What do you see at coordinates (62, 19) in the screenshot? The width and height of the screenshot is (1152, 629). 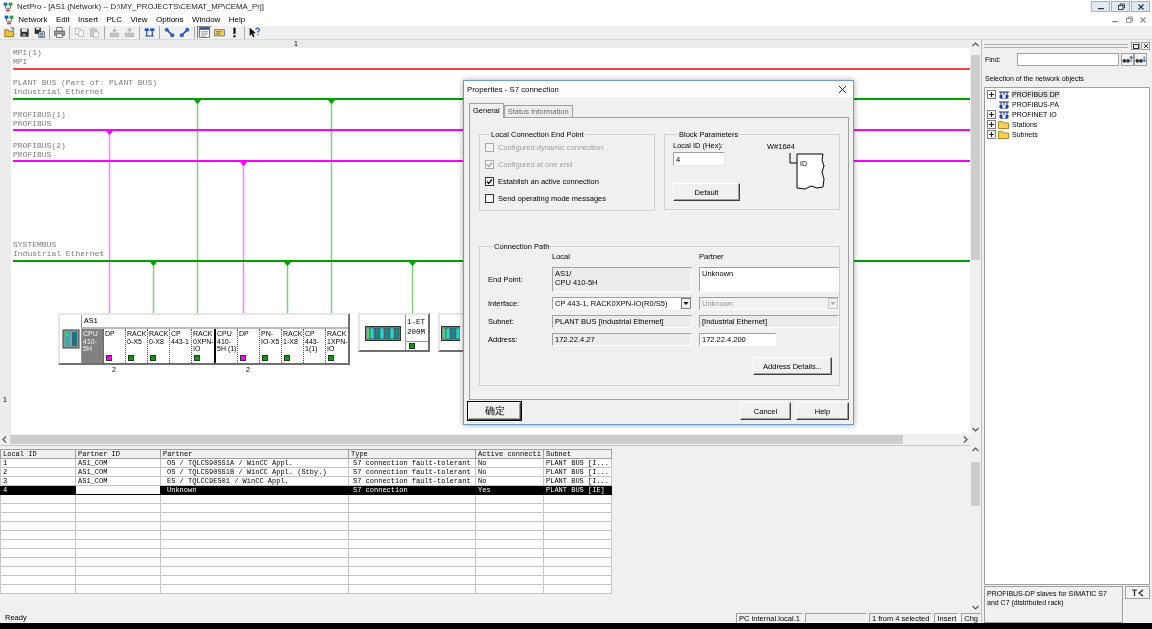 I see `menu-item: Edit` at bounding box center [62, 19].